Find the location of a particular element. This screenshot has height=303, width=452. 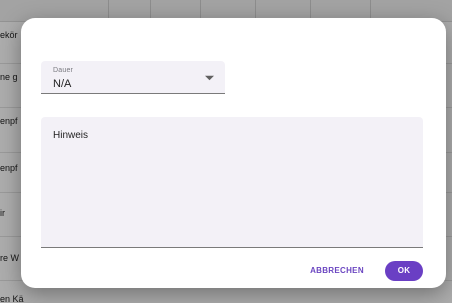

cancel-button: ABBRECHEN is located at coordinates (337, 271).